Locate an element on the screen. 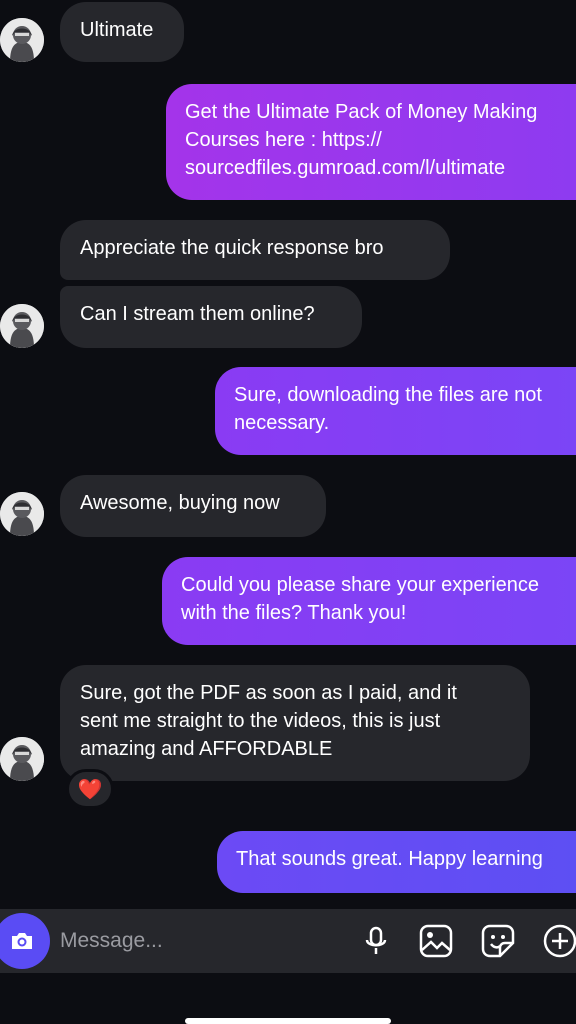  incoming-message: Appreciate the quick response bro is located at coordinates (255, 250).